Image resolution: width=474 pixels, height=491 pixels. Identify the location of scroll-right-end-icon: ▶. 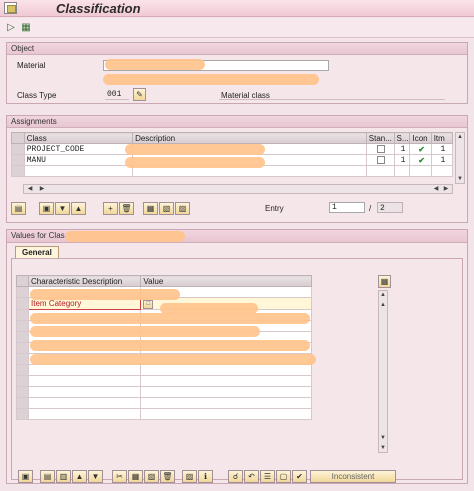
(446, 189).